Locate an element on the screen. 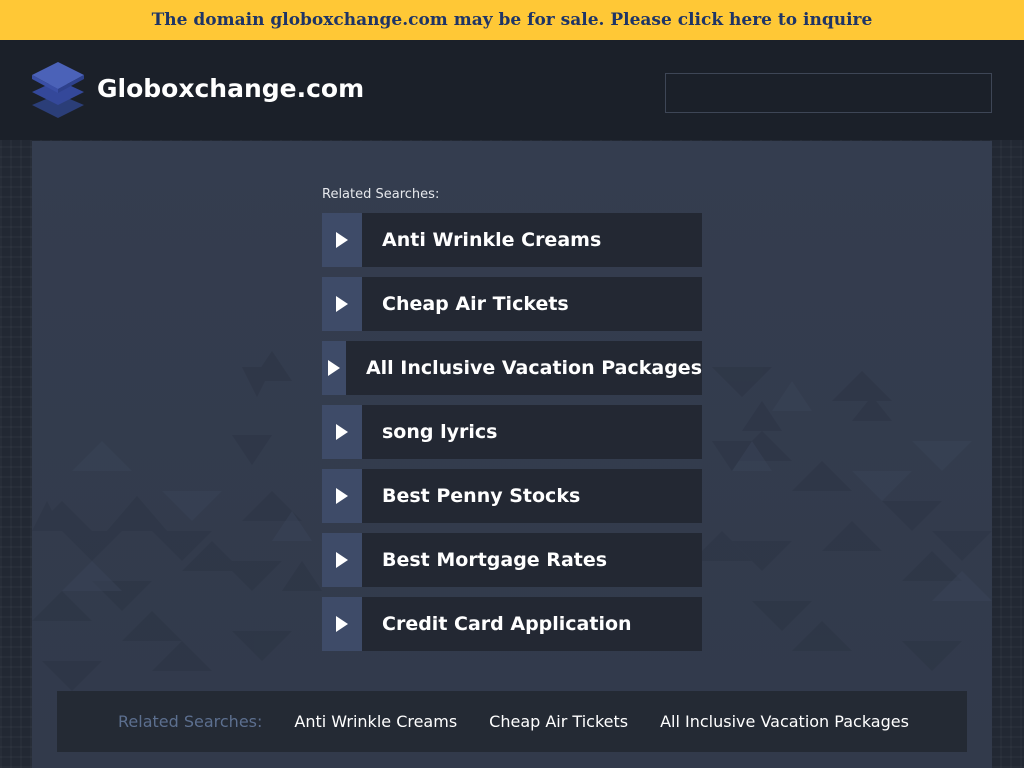 The image size is (1024, 768). related-link: song lyrics is located at coordinates (512, 432).